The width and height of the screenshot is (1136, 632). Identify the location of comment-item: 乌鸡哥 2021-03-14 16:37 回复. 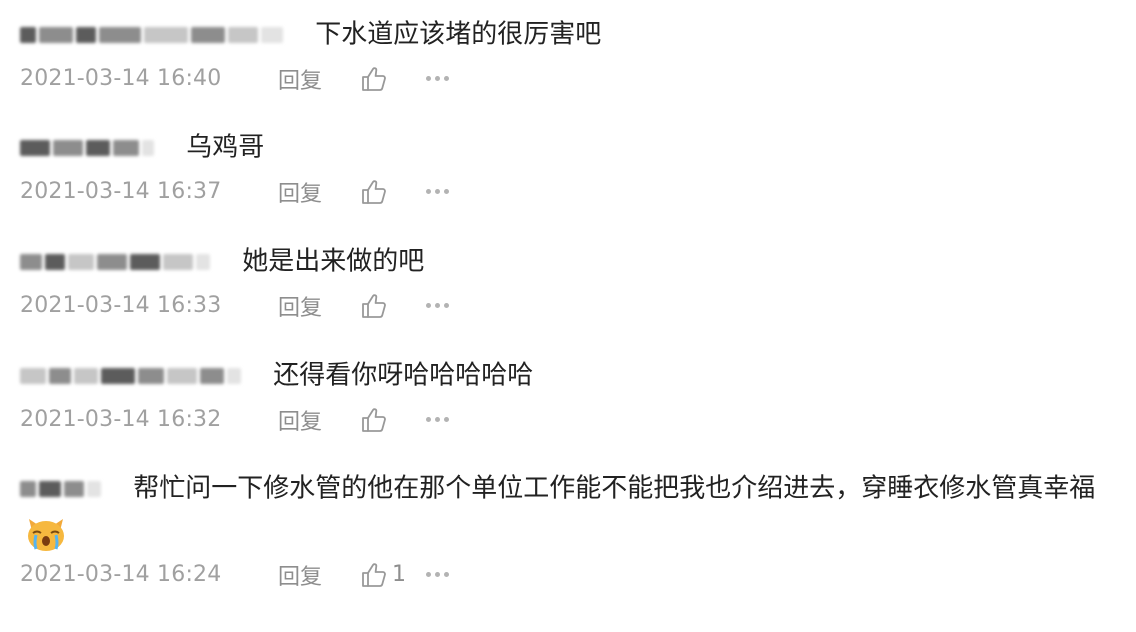
(568, 167).